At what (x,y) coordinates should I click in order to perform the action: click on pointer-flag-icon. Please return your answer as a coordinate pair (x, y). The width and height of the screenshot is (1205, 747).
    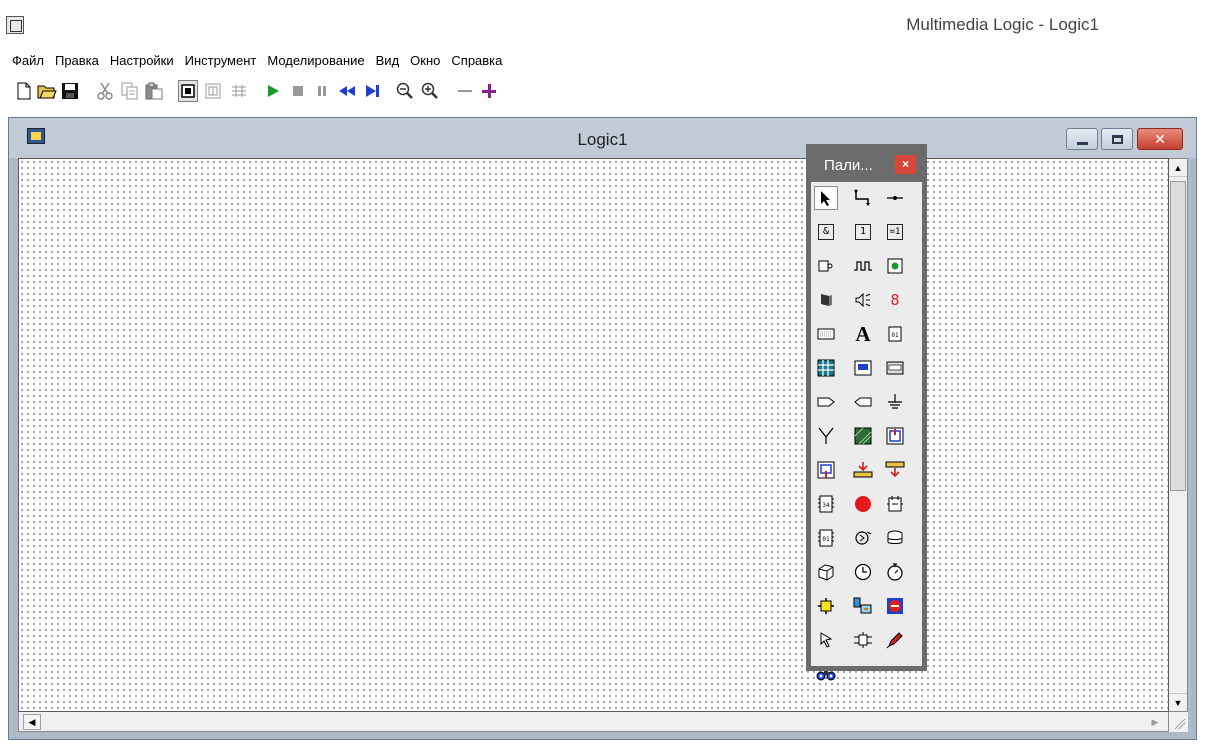
    Looking at the image, I should click on (826, 640).